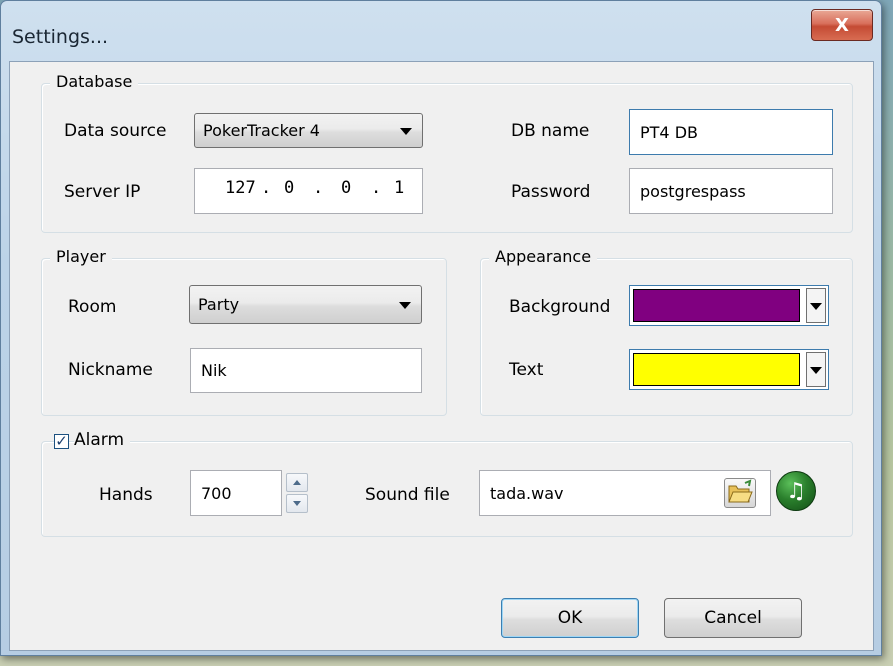 This screenshot has width=893, height=666. Describe the element at coordinates (551, 192) in the screenshot. I see `password-label: Password` at that location.